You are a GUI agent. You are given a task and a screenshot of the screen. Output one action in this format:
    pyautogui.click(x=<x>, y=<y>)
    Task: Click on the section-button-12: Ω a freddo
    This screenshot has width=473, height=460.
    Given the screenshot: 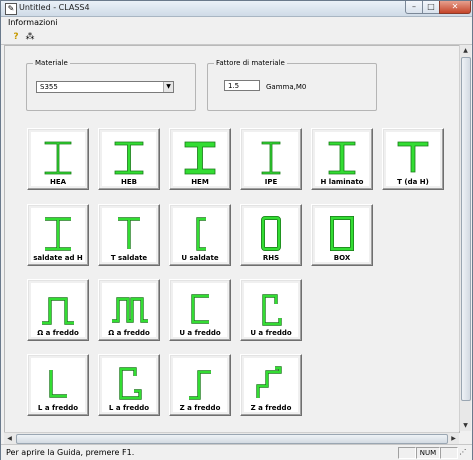 What is the action you would take?
    pyautogui.click(x=58, y=310)
    